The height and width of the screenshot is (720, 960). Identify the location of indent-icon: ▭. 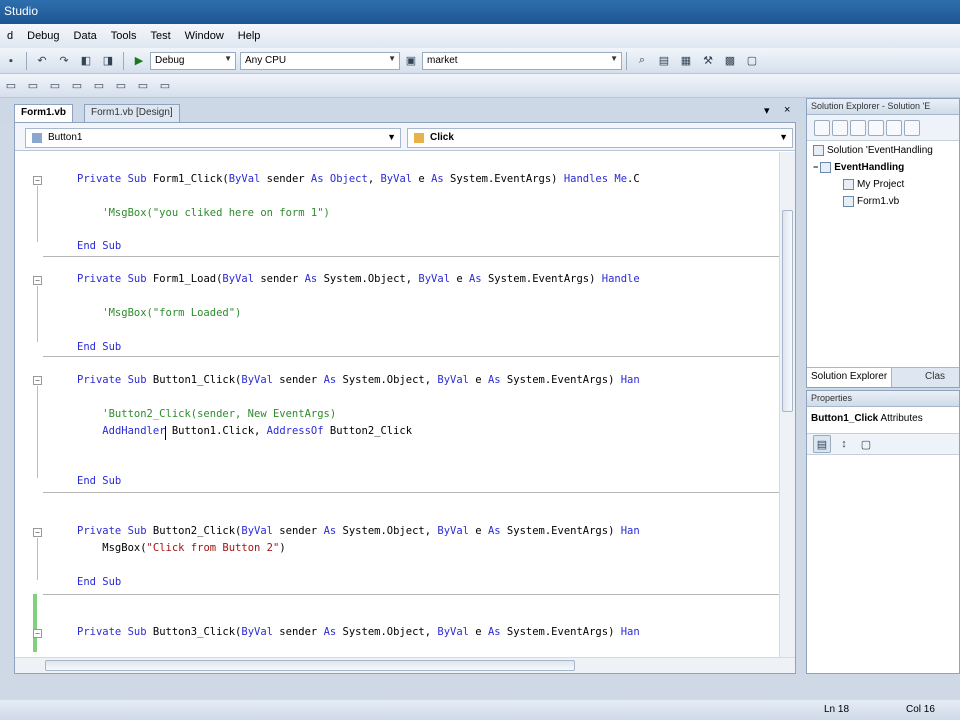
(11, 86).